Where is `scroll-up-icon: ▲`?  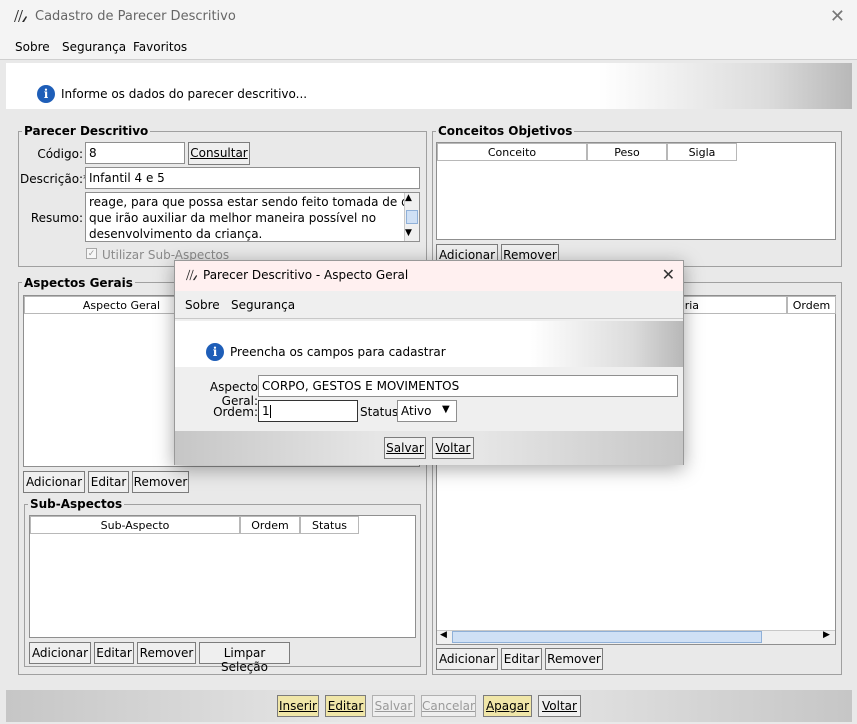
scroll-up-icon: ▲ is located at coordinates (408, 198).